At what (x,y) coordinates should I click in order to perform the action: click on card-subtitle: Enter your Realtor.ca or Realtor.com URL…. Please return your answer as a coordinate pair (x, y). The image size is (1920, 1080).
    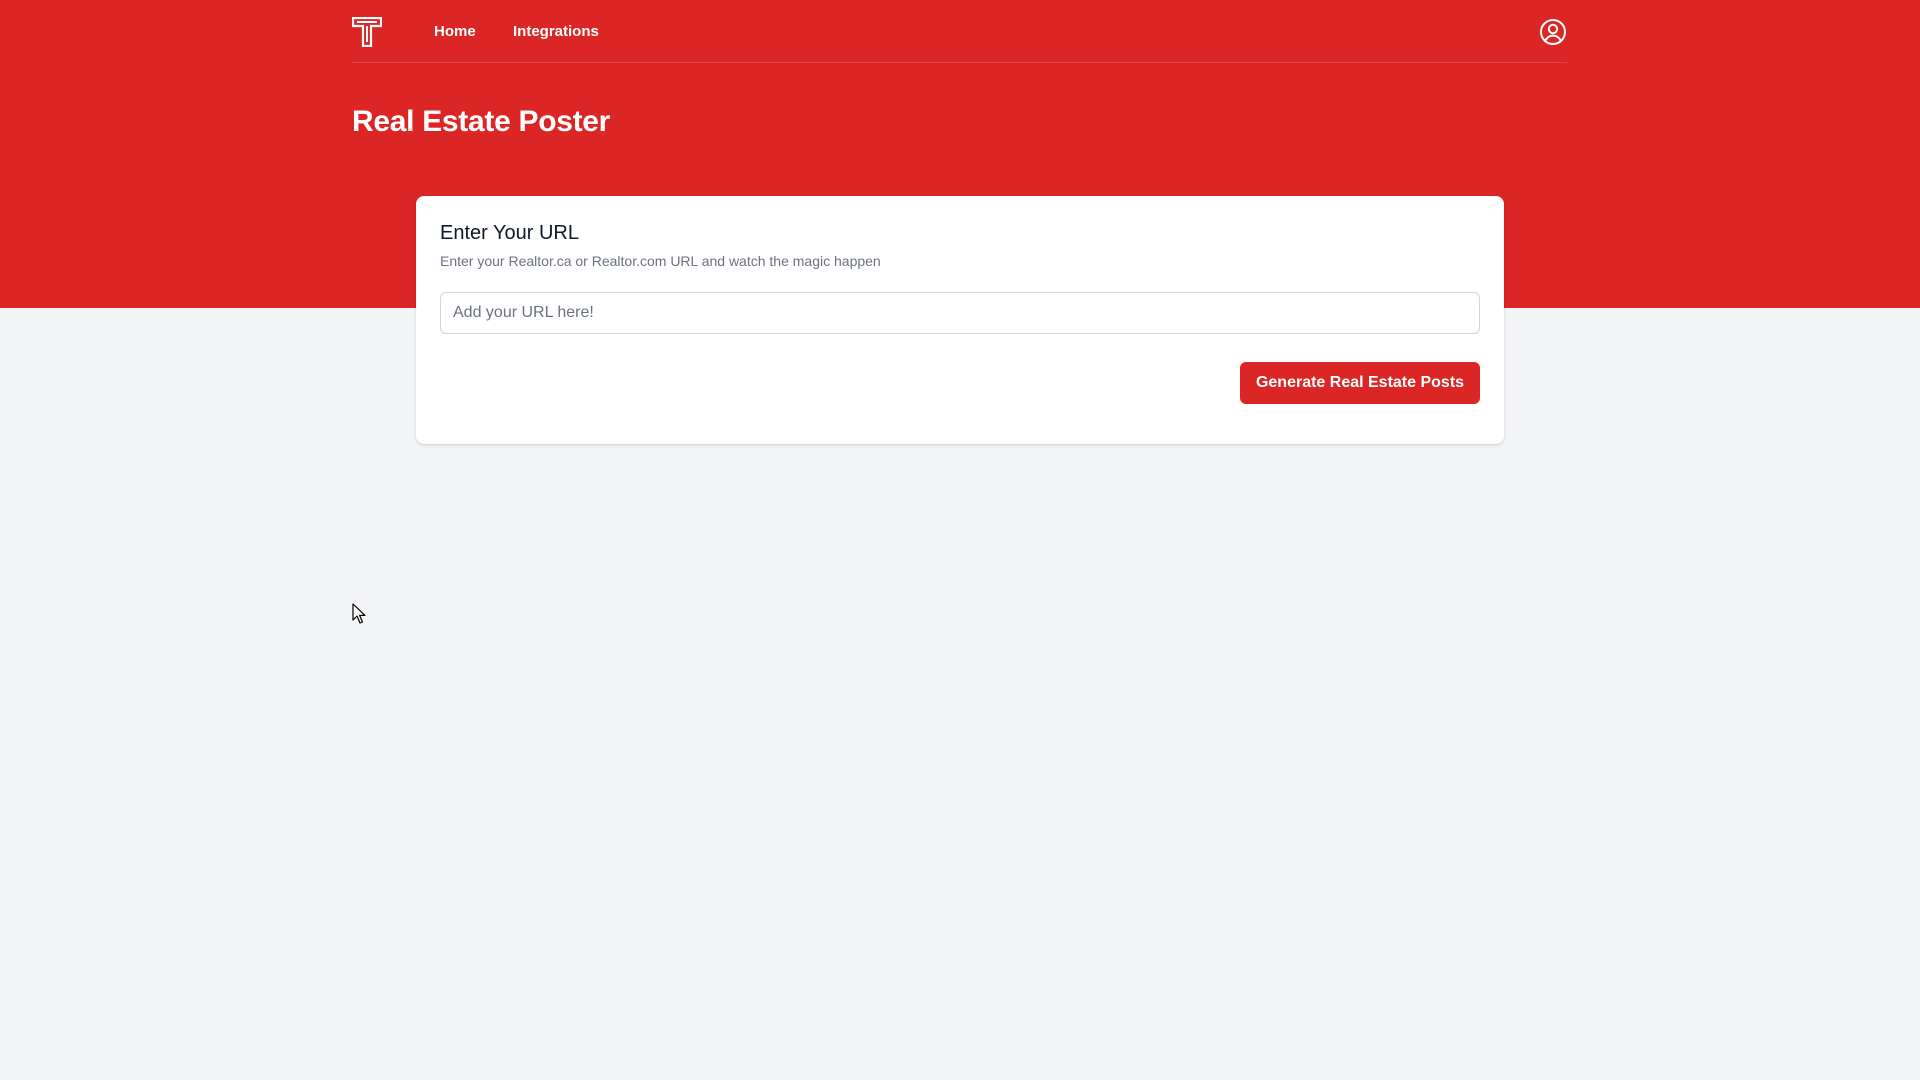
    Looking at the image, I should click on (660, 261).